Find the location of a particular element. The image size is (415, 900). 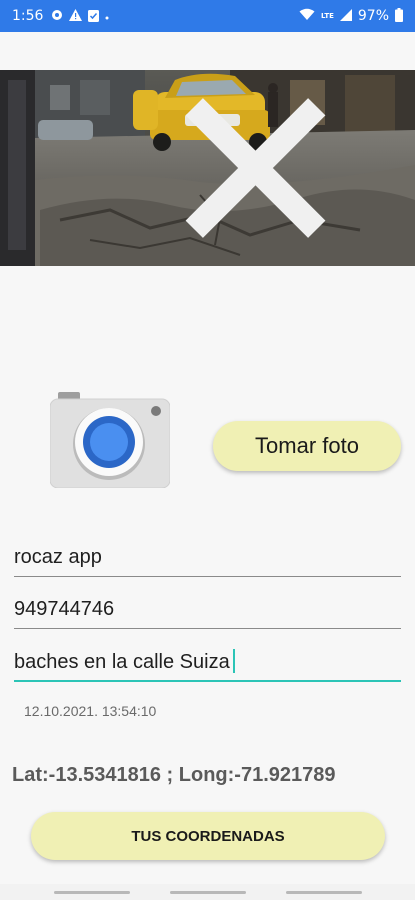

dot-icon is located at coordinates (107, 16).